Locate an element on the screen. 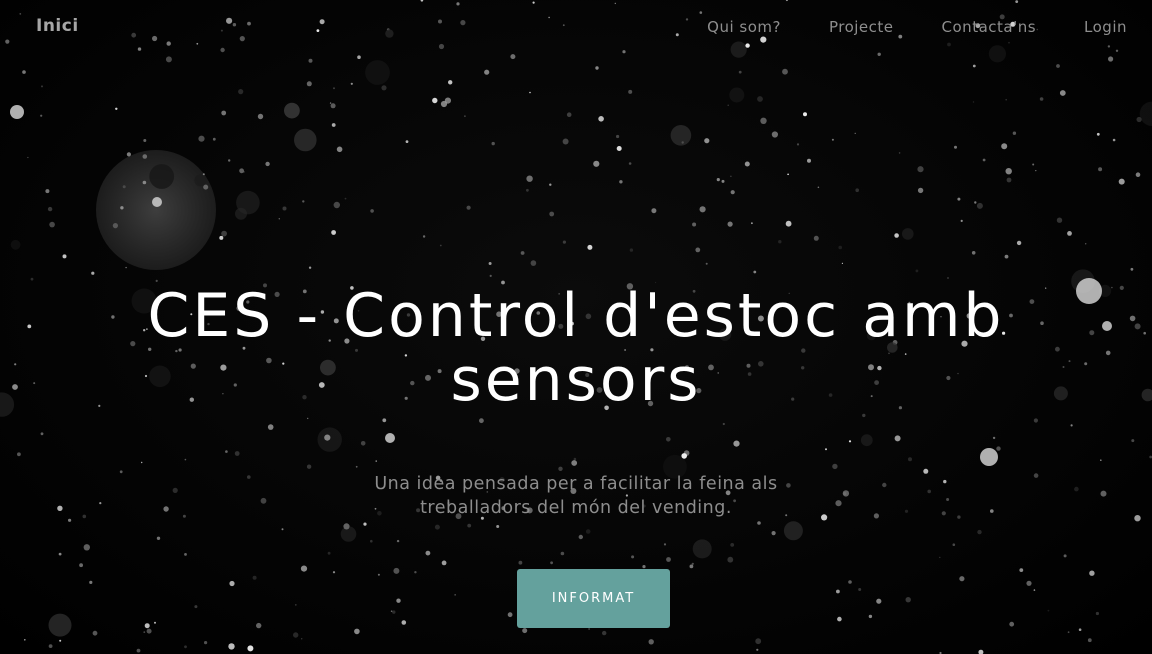 The image size is (1152, 654). nav-link-login: Login is located at coordinates (1105, 27).